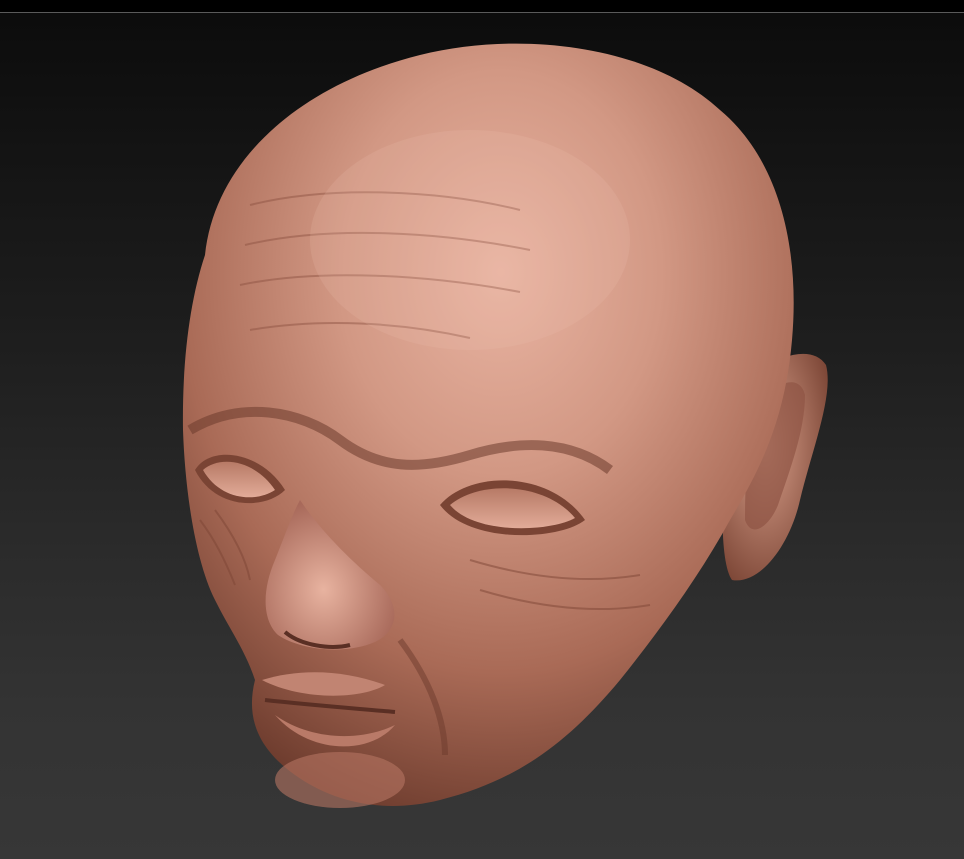  I want to click on scalp-highlight, so click(470, 240).